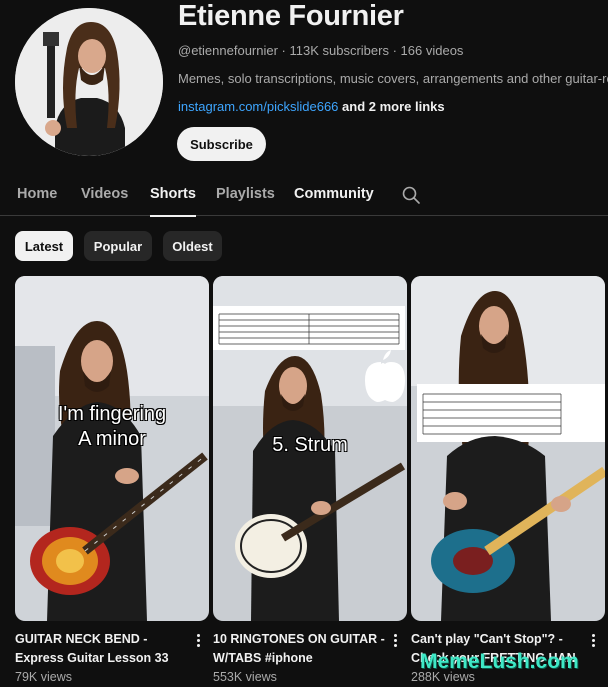 The height and width of the screenshot is (687, 608). Describe the element at coordinates (44, 246) in the screenshot. I see `filter-latest: Latest` at that location.